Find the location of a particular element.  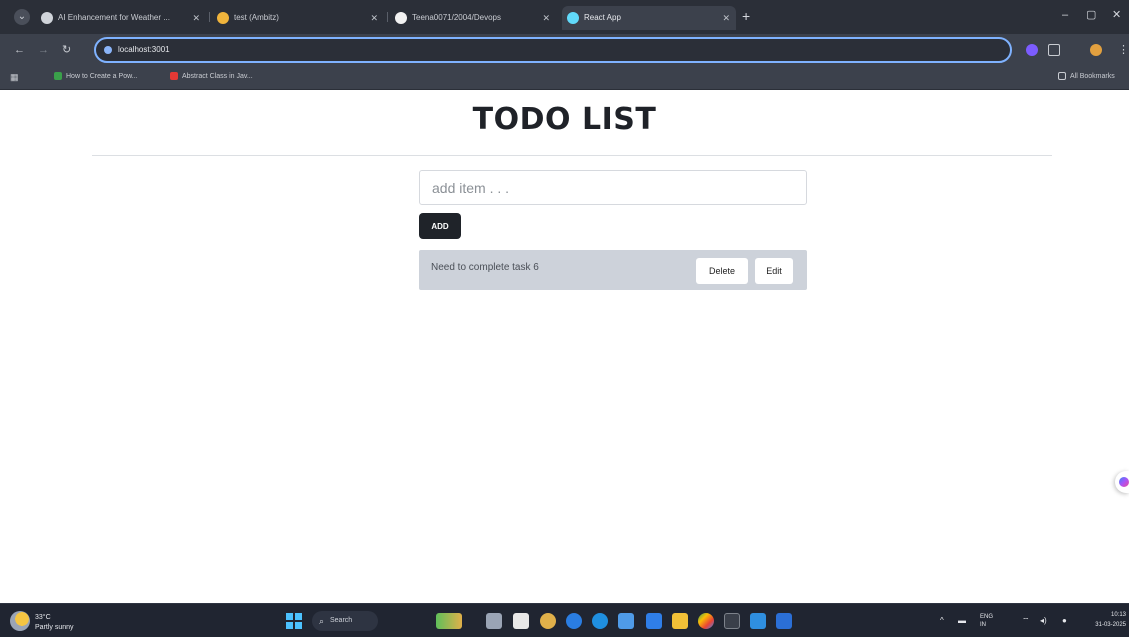

new-tab-button: + is located at coordinates (746, 16).